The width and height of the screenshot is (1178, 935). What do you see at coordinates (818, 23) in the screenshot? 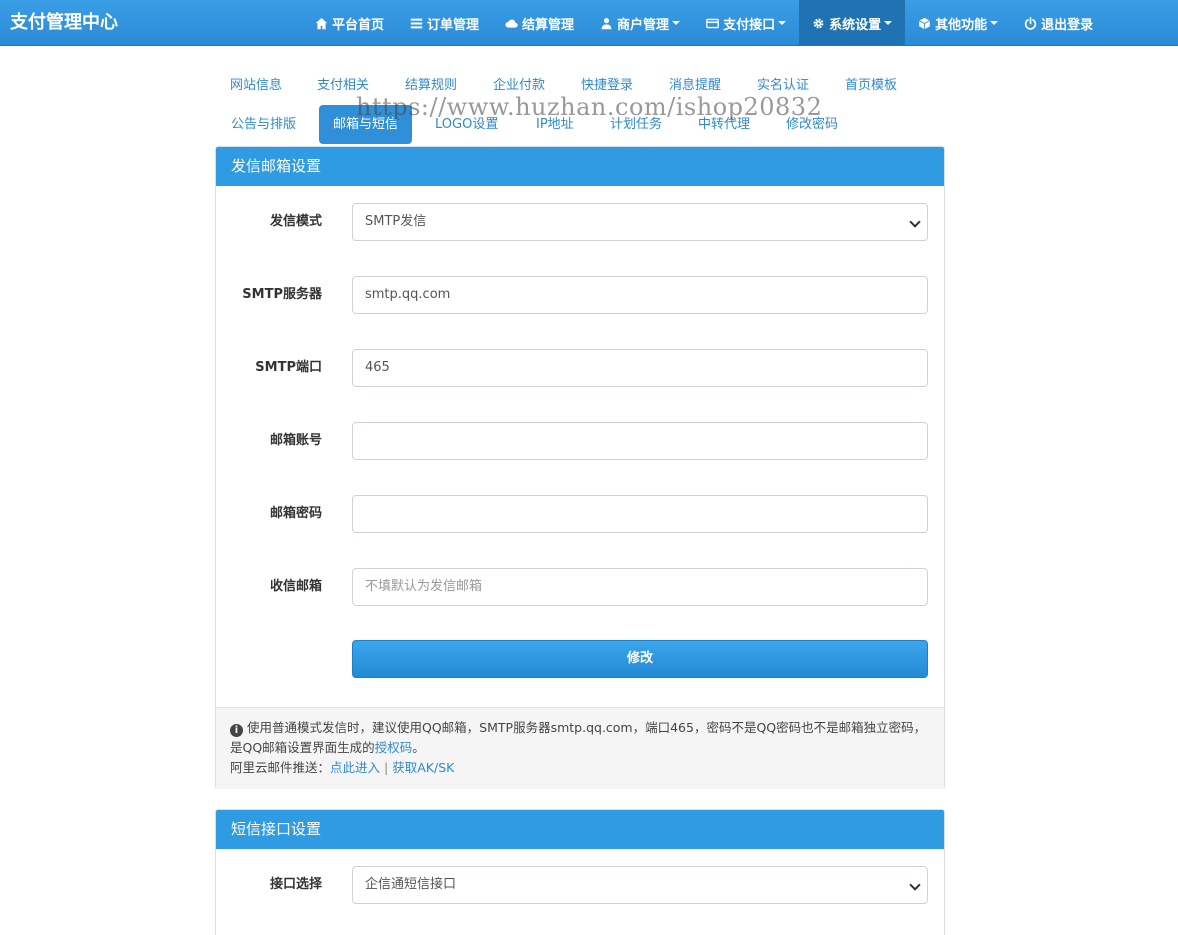
I see `gear-icon` at bounding box center [818, 23].